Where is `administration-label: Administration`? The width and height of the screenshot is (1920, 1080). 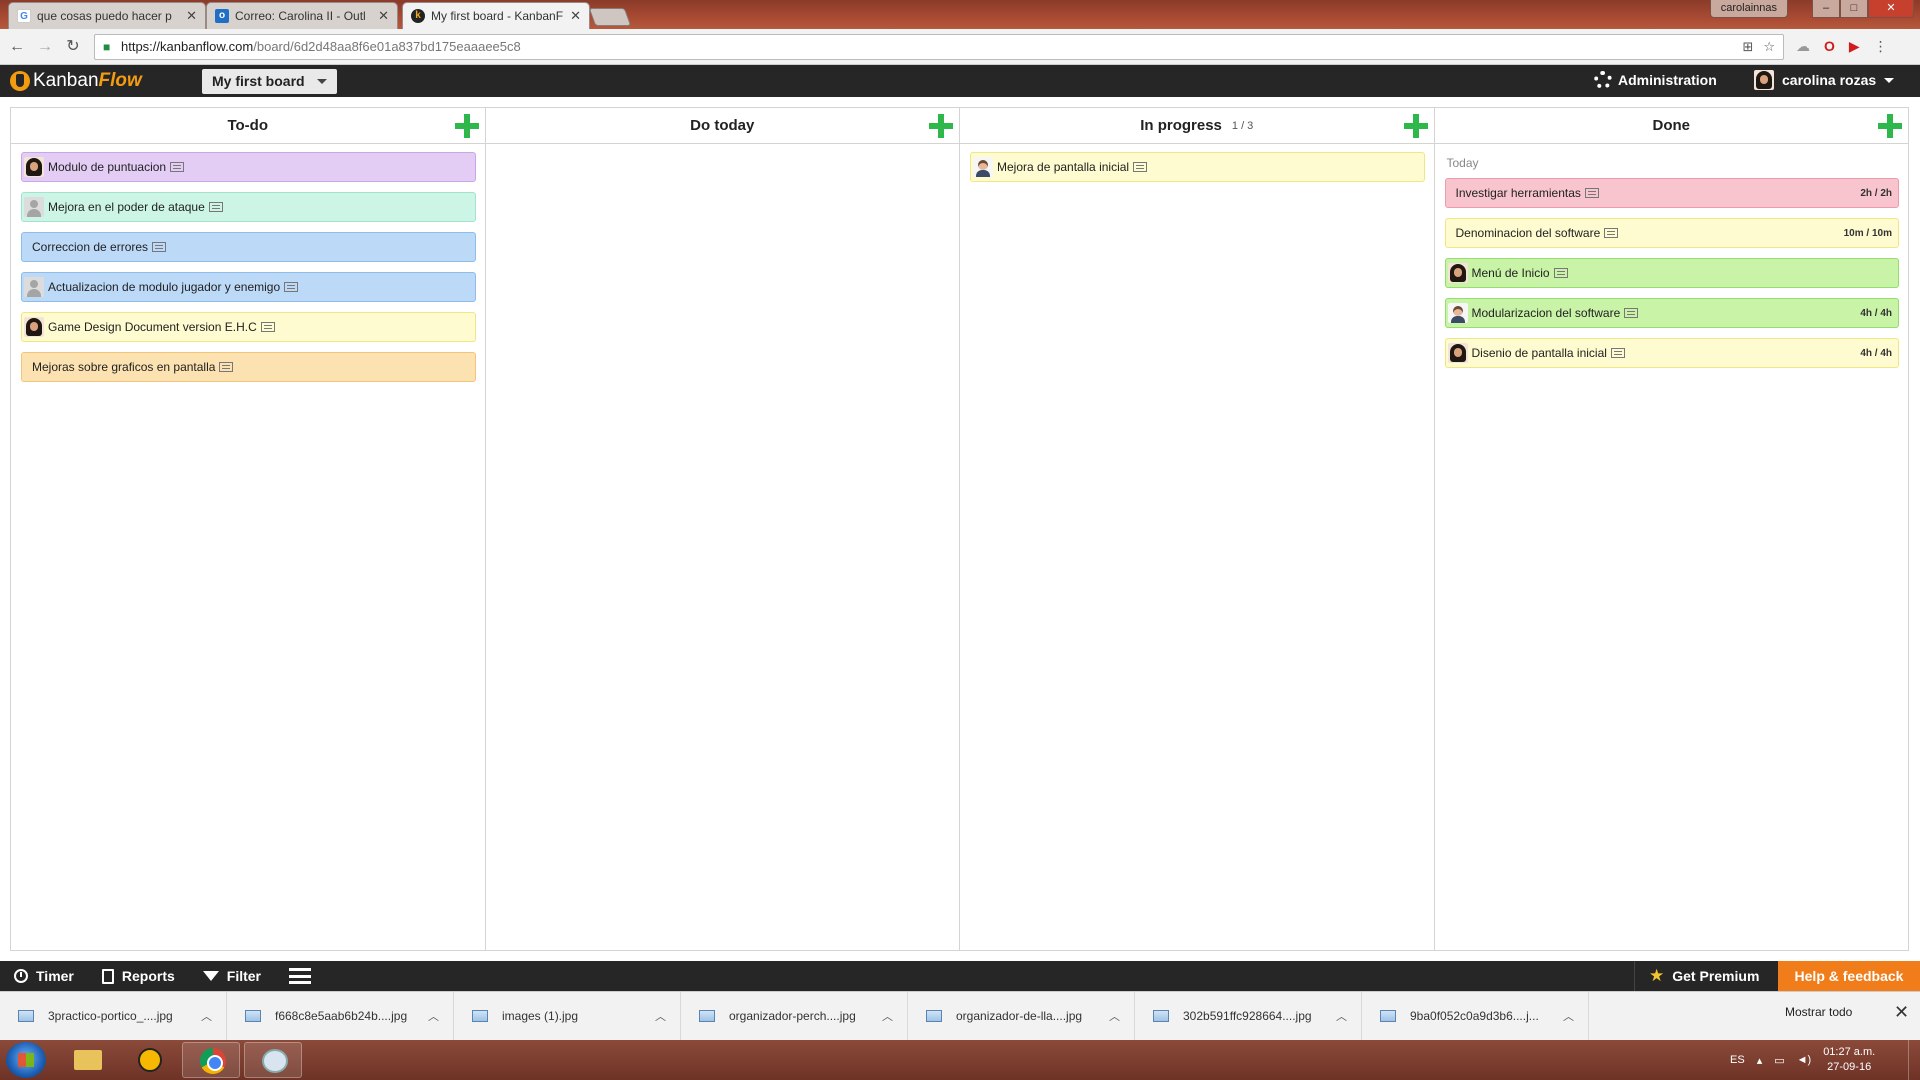
administration-label: Administration is located at coordinates (1667, 80).